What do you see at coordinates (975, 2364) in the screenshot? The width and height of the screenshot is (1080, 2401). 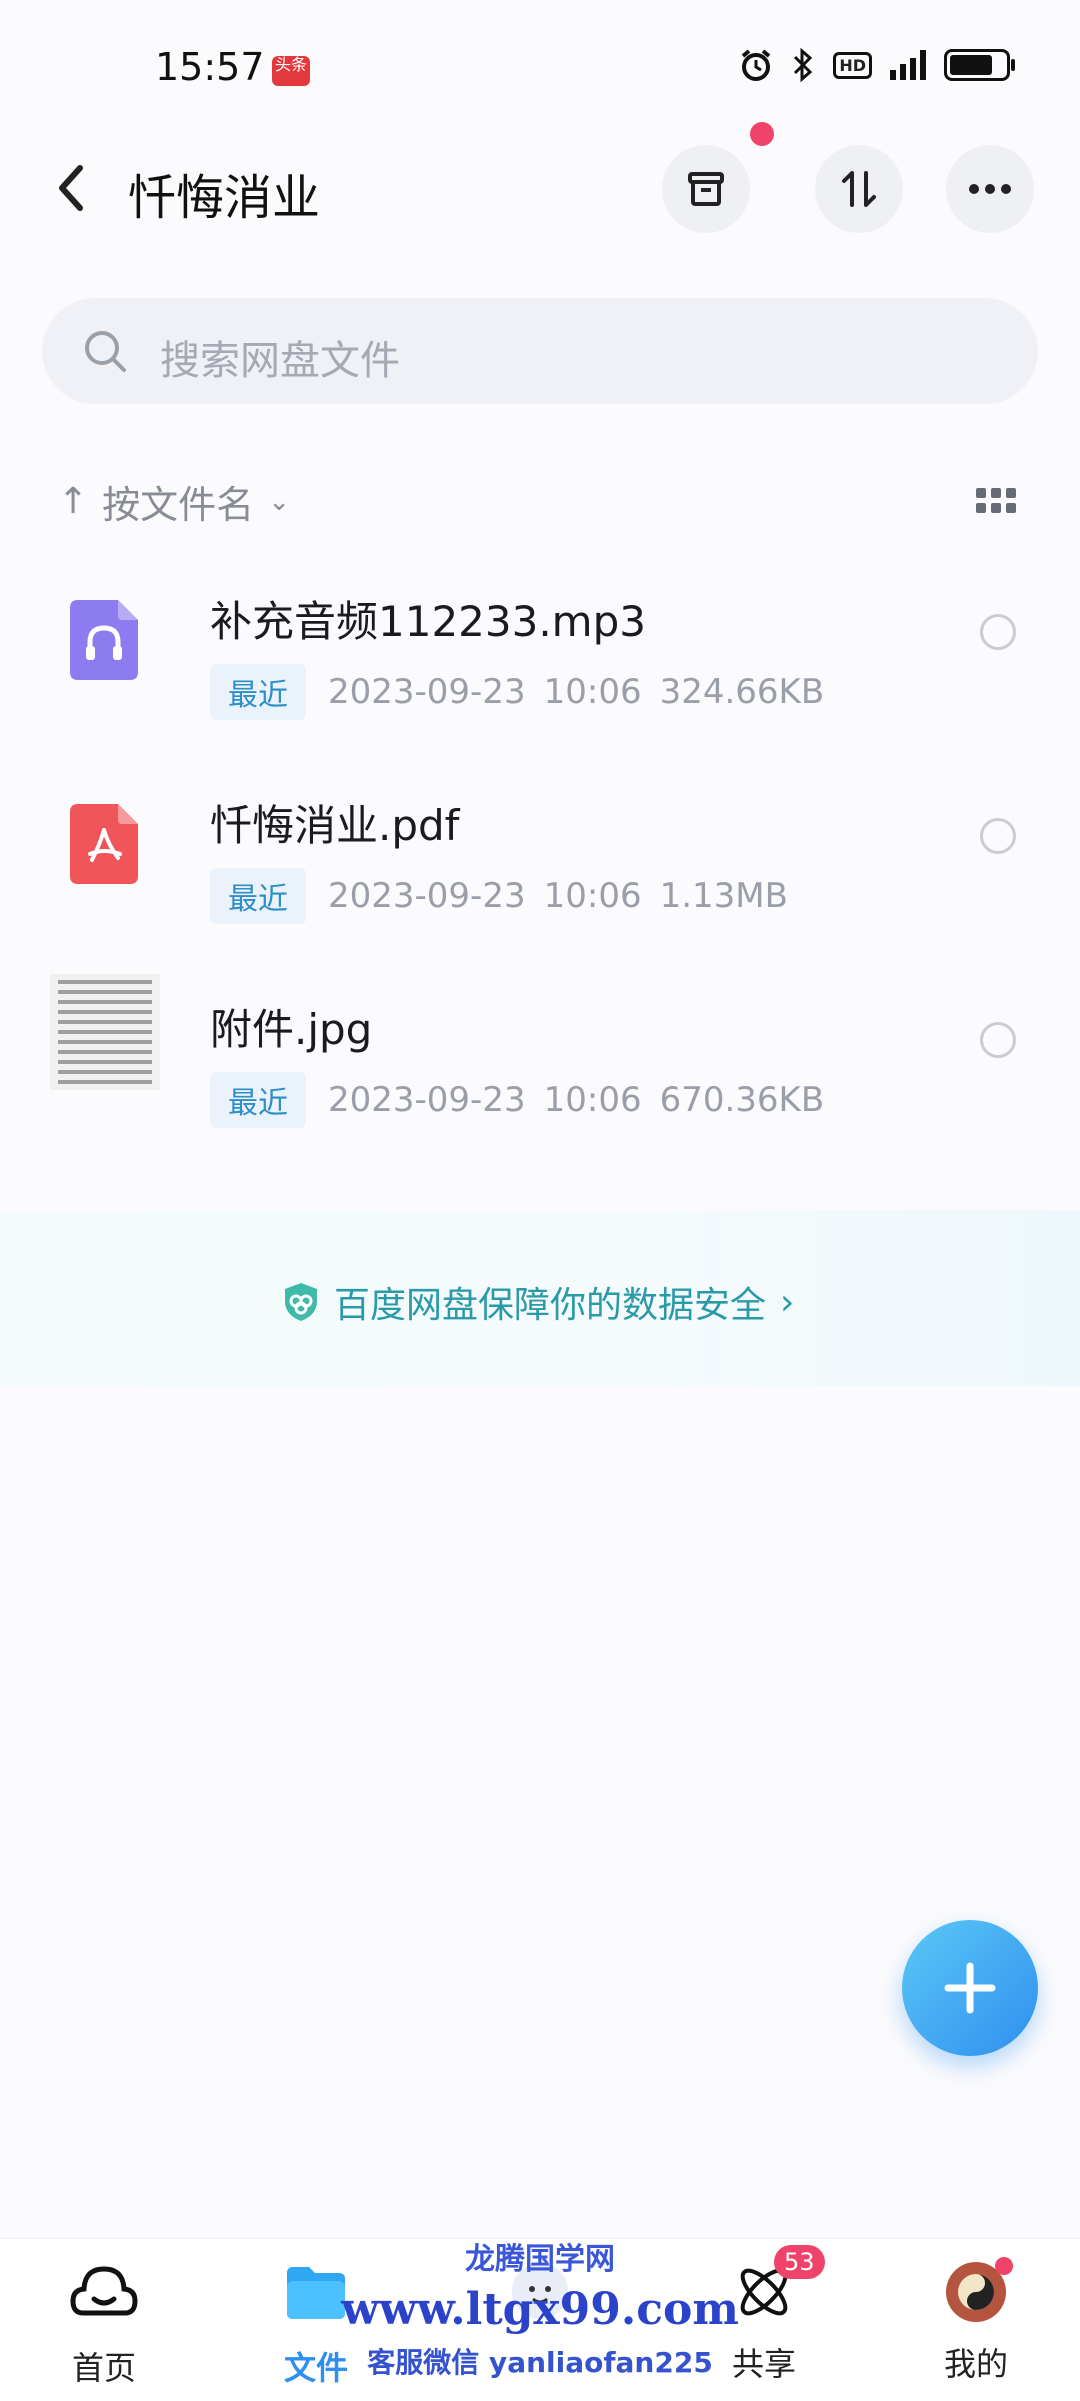 I see `nav-label: 我的` at bounding box center [975, 2364].